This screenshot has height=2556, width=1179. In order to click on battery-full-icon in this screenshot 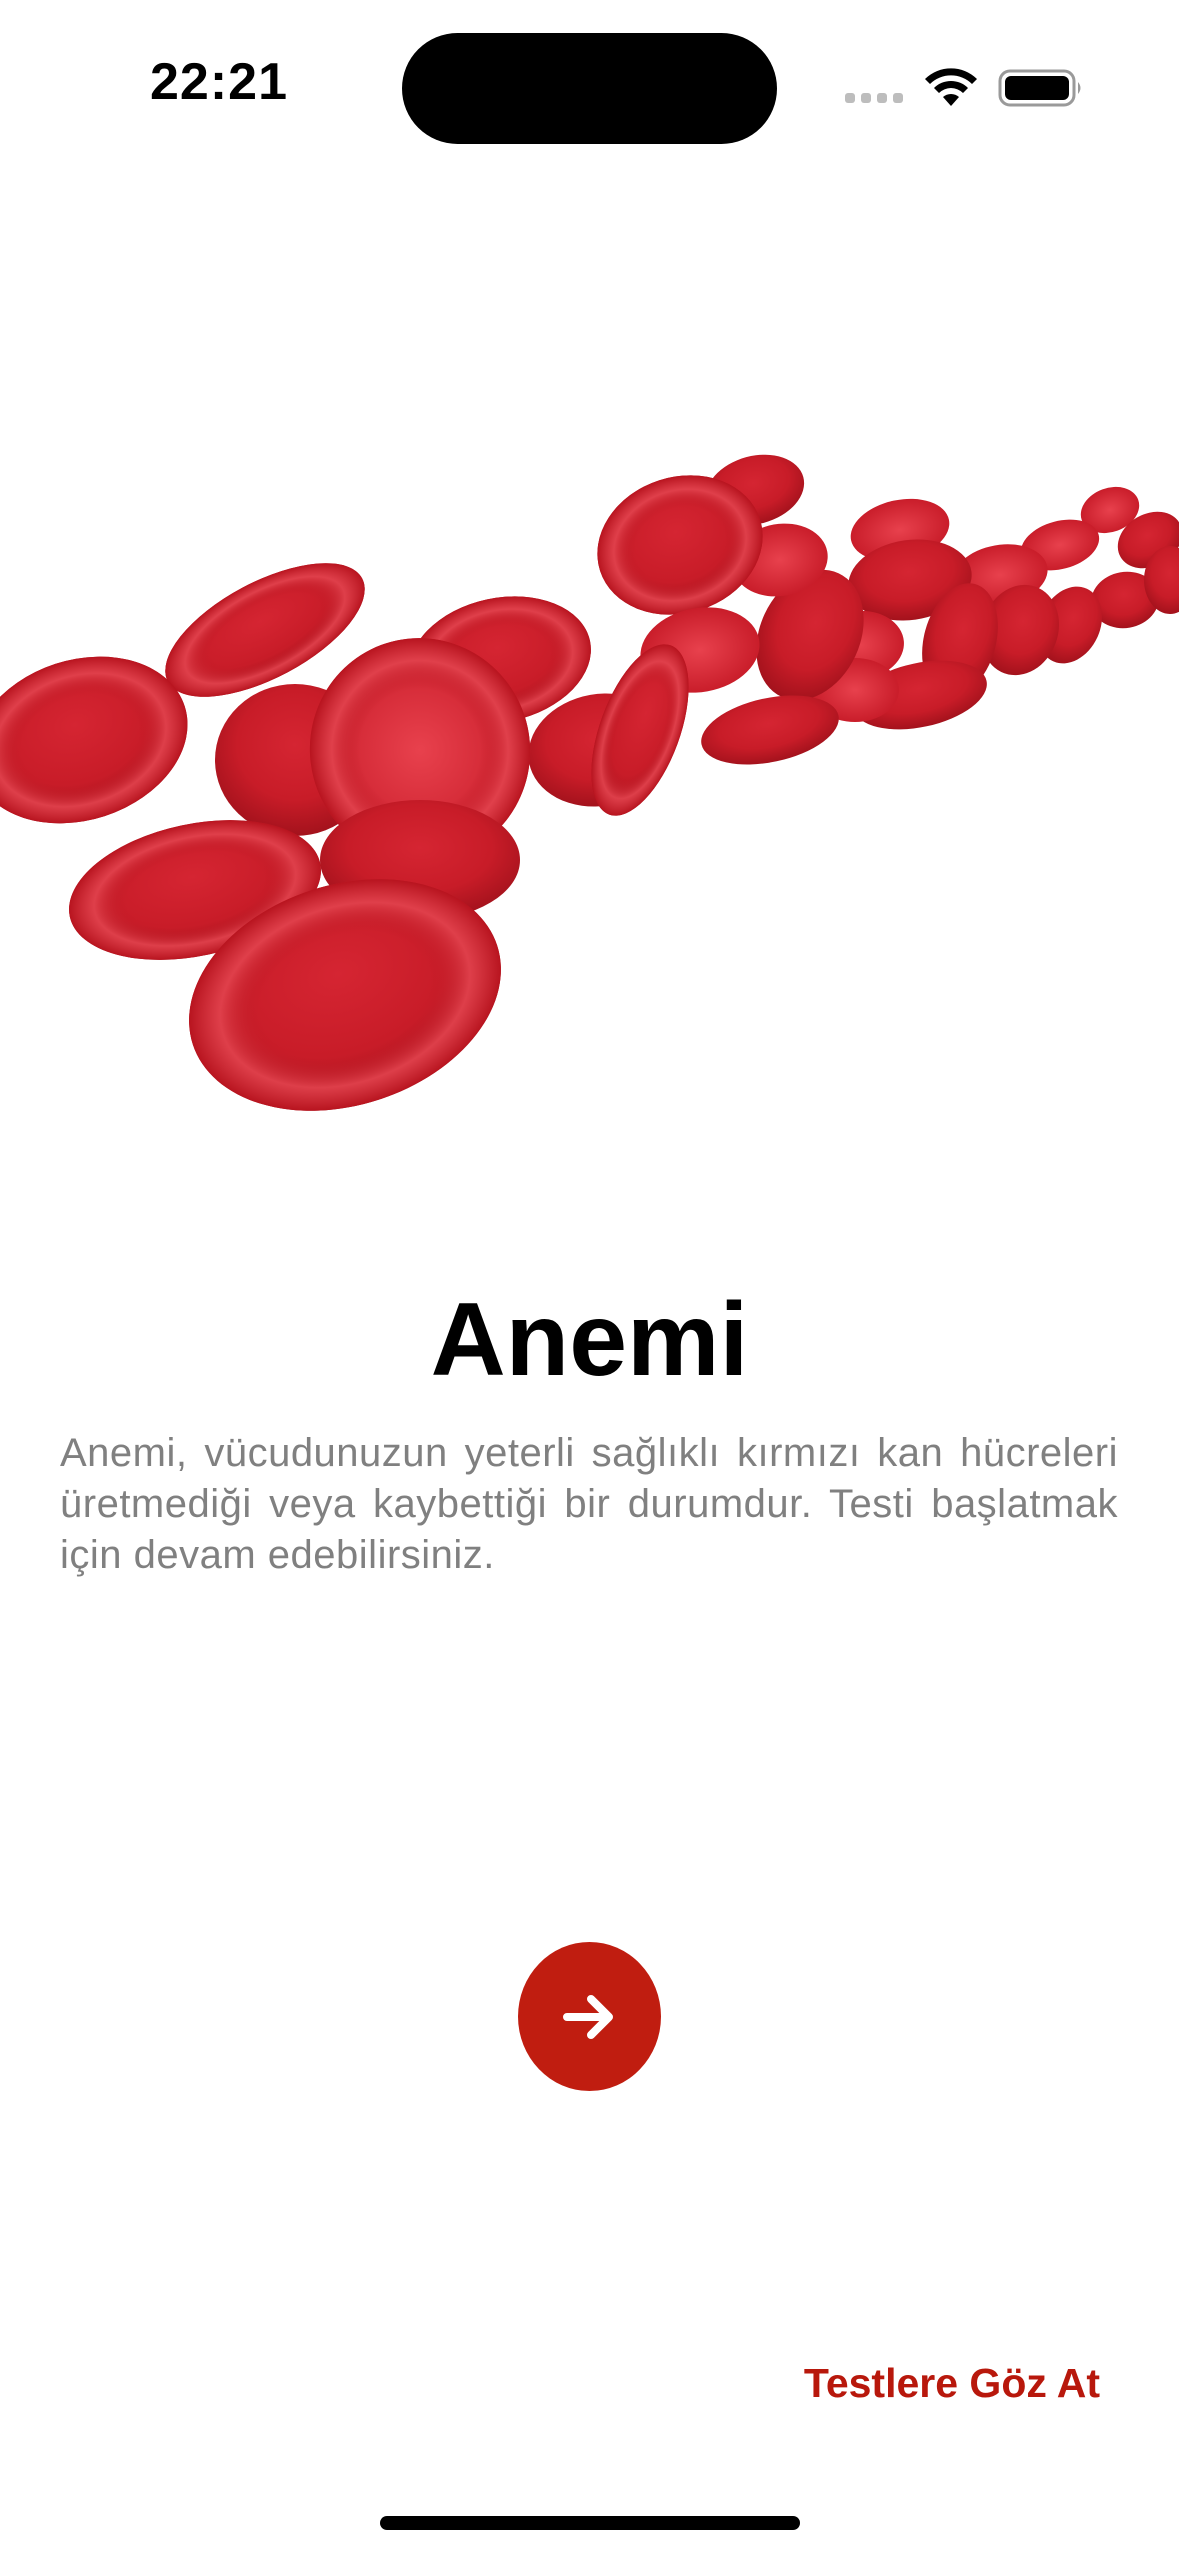, I will do `click(1039, 88)`.